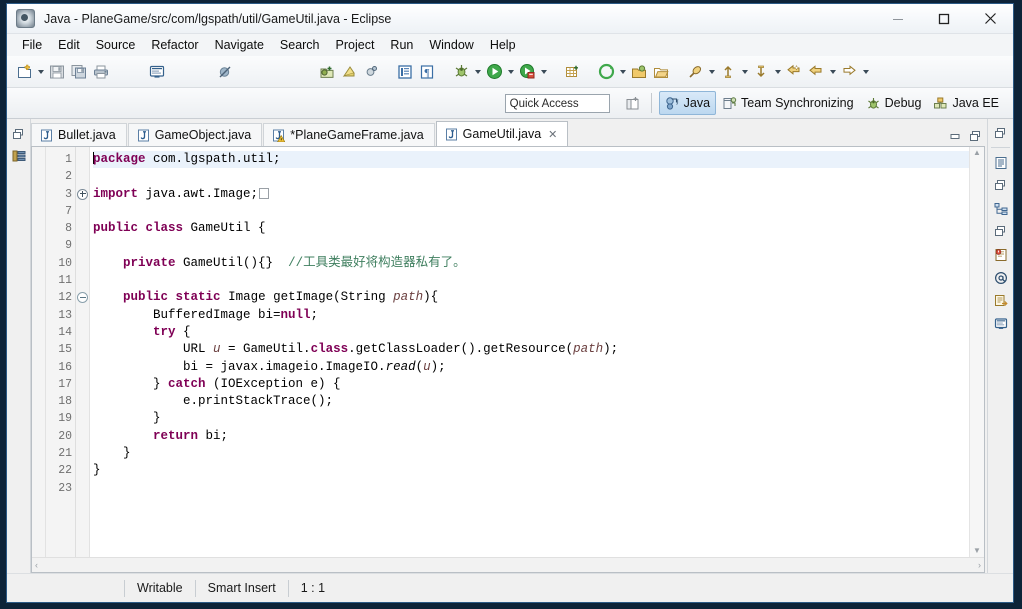  Describe the element at coordinates (527, 72) in the screenshot. I see `coverage-icon` at that location.